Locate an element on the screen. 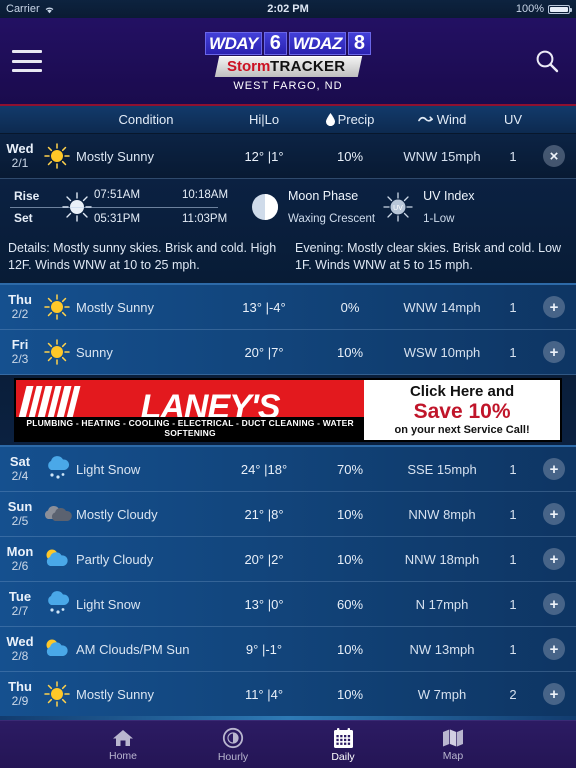 This screenshot has width=576, height=768. rise-label: Rise is located at coordinates (27, 195).